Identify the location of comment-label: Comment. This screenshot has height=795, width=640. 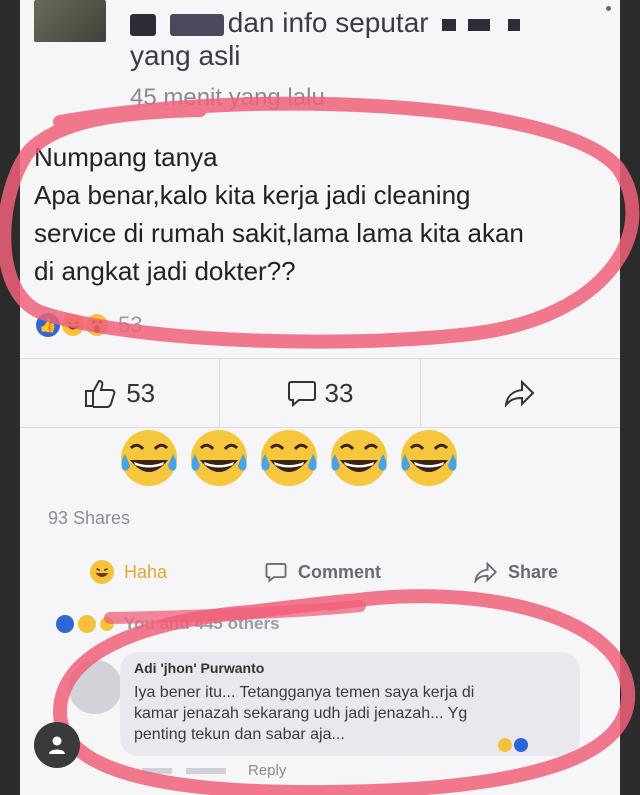
(340, 571).